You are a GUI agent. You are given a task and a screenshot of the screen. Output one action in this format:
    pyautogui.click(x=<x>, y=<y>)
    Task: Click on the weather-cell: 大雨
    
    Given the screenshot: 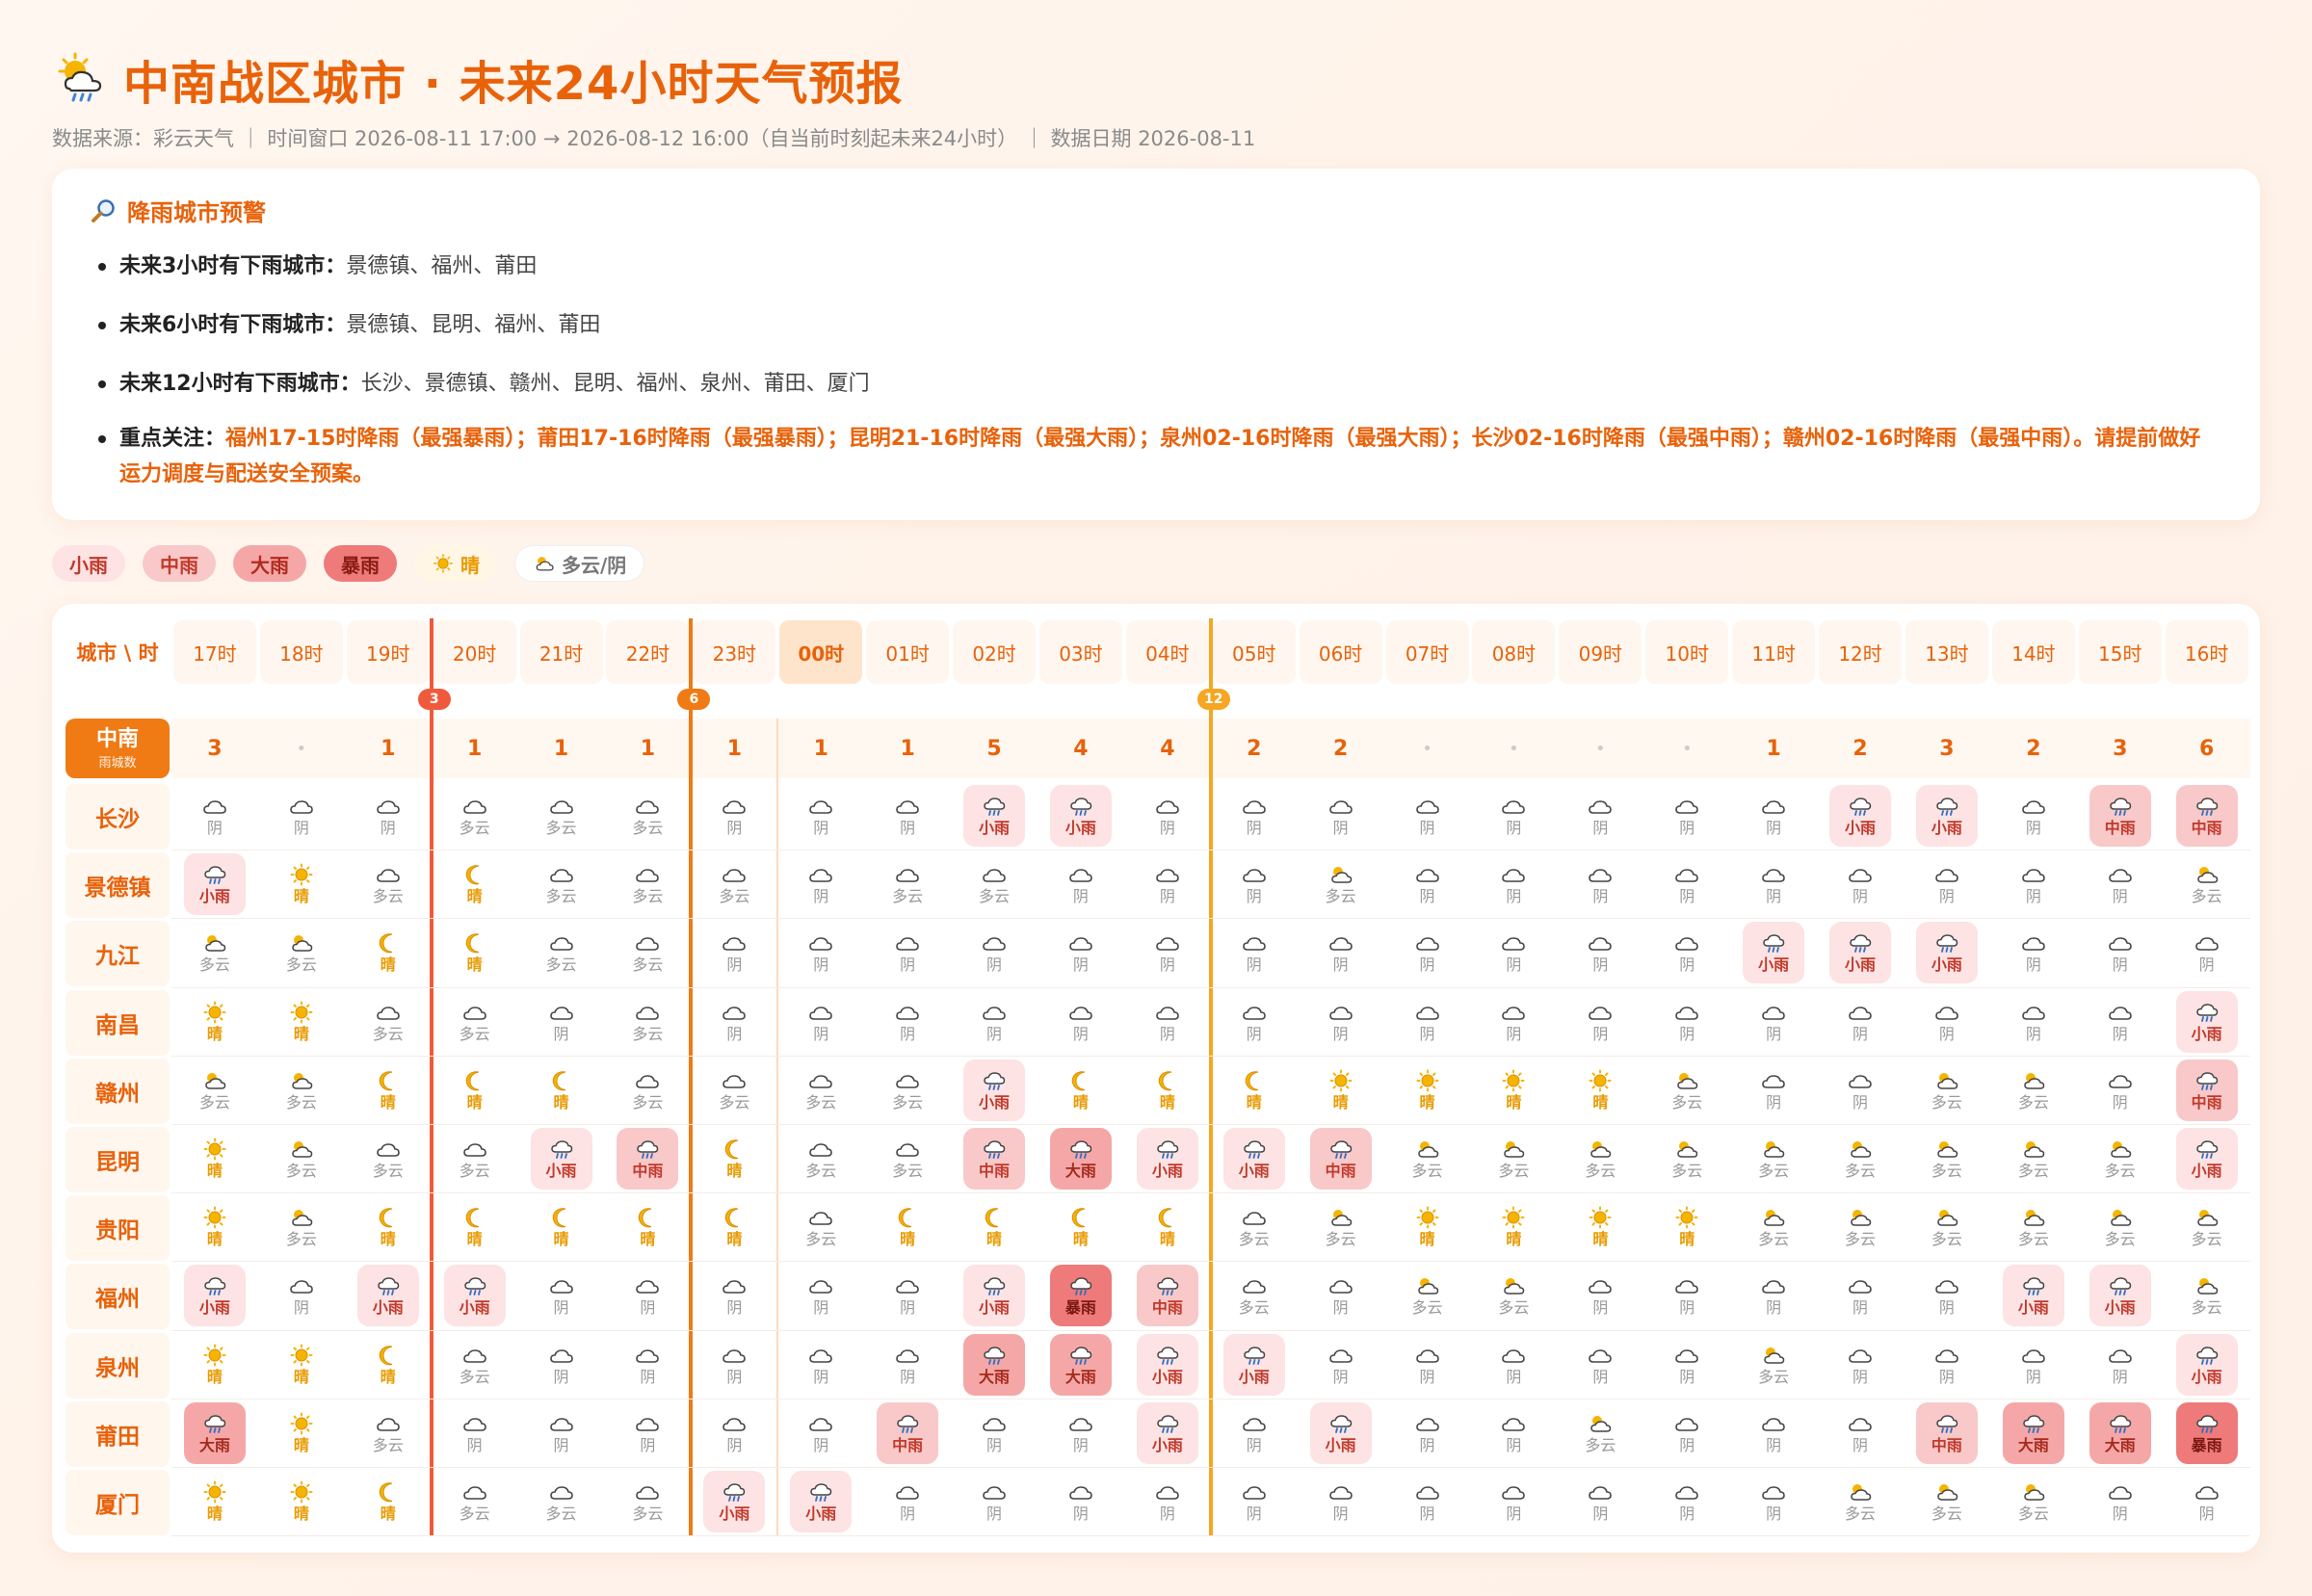 What is the action you would take?
    pyautogui.click(x=214, y=1432)
    